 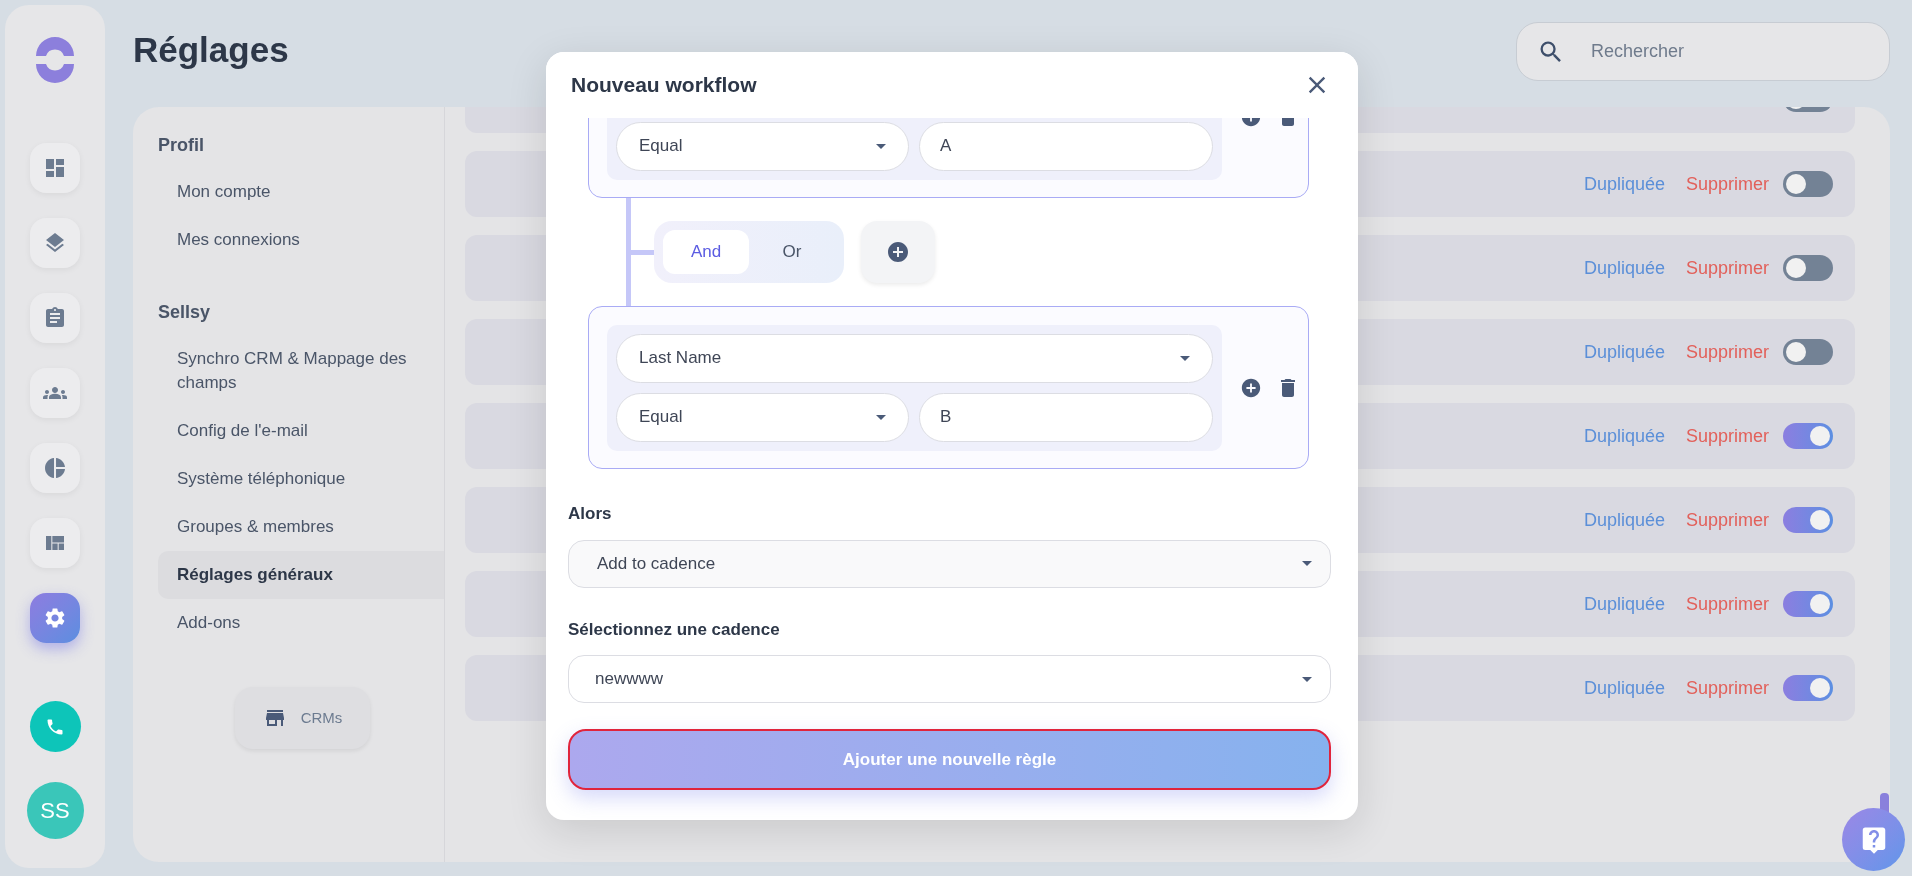 I want to click on dashboard-icon, so click(x=55, y=168).